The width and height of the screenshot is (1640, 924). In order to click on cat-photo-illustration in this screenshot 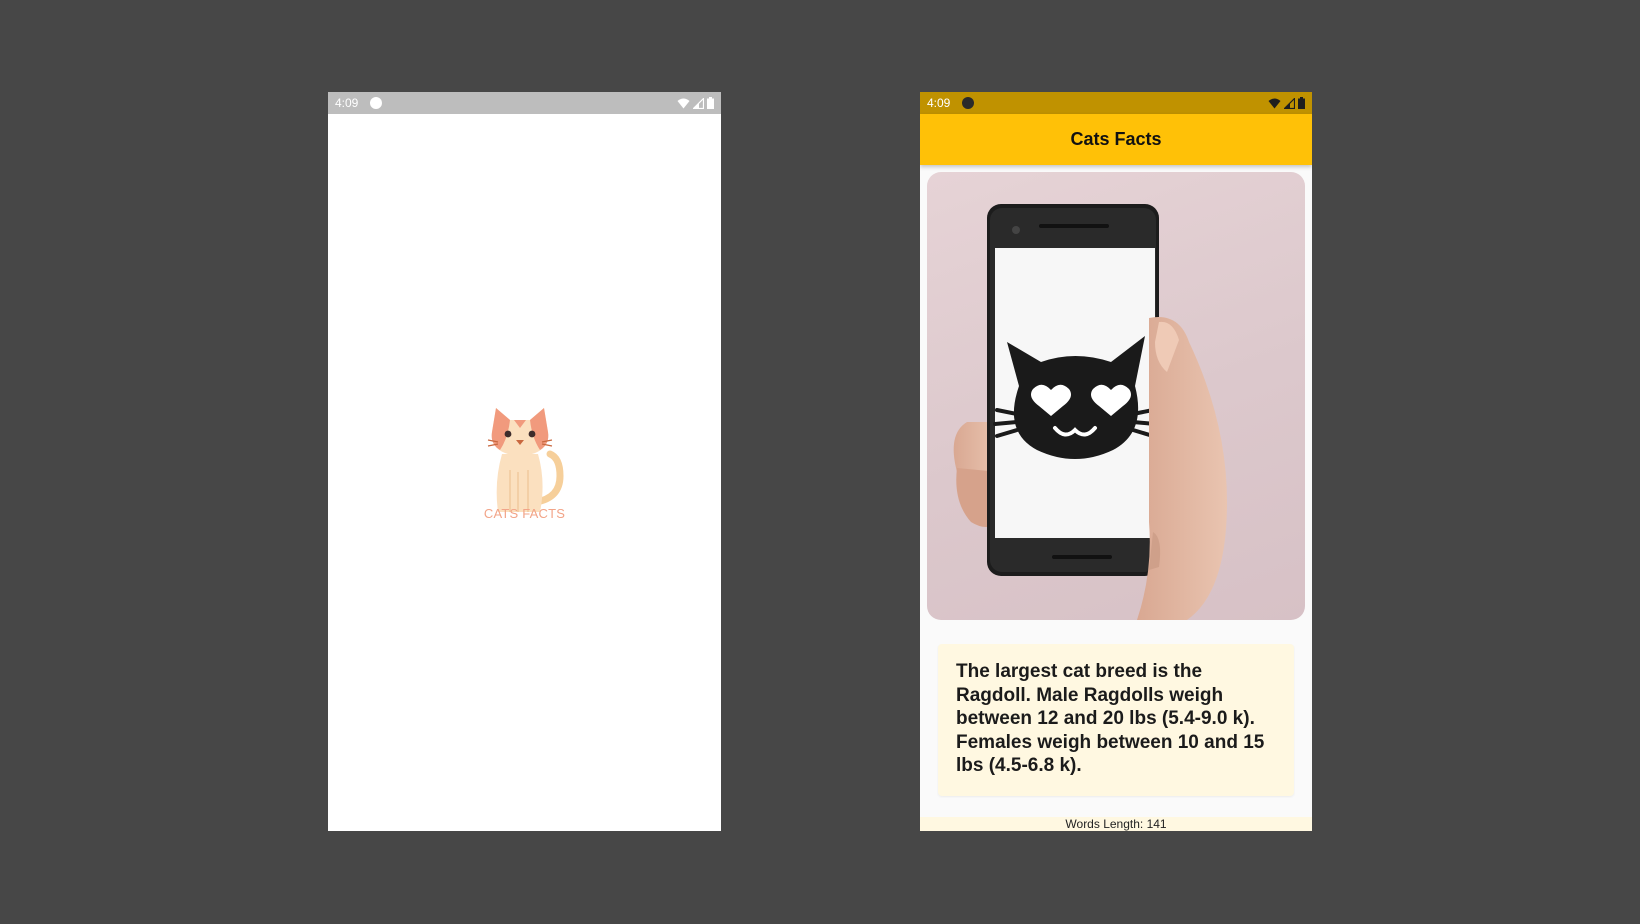, I will do `click(1090, 412)`.